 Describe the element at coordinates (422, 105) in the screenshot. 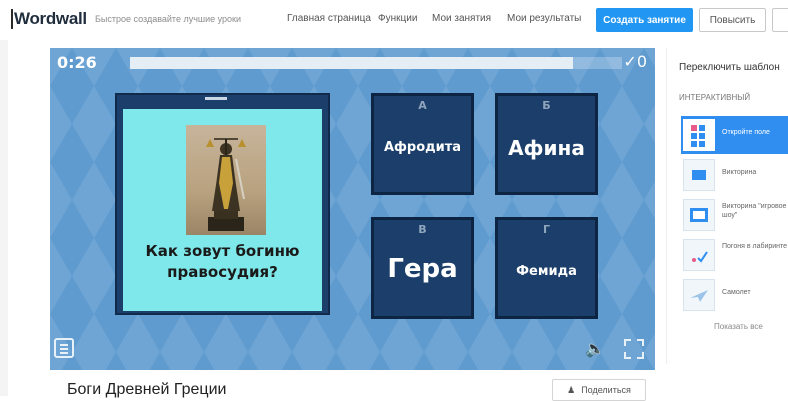

I see `answer-letter-a: А` at that location.